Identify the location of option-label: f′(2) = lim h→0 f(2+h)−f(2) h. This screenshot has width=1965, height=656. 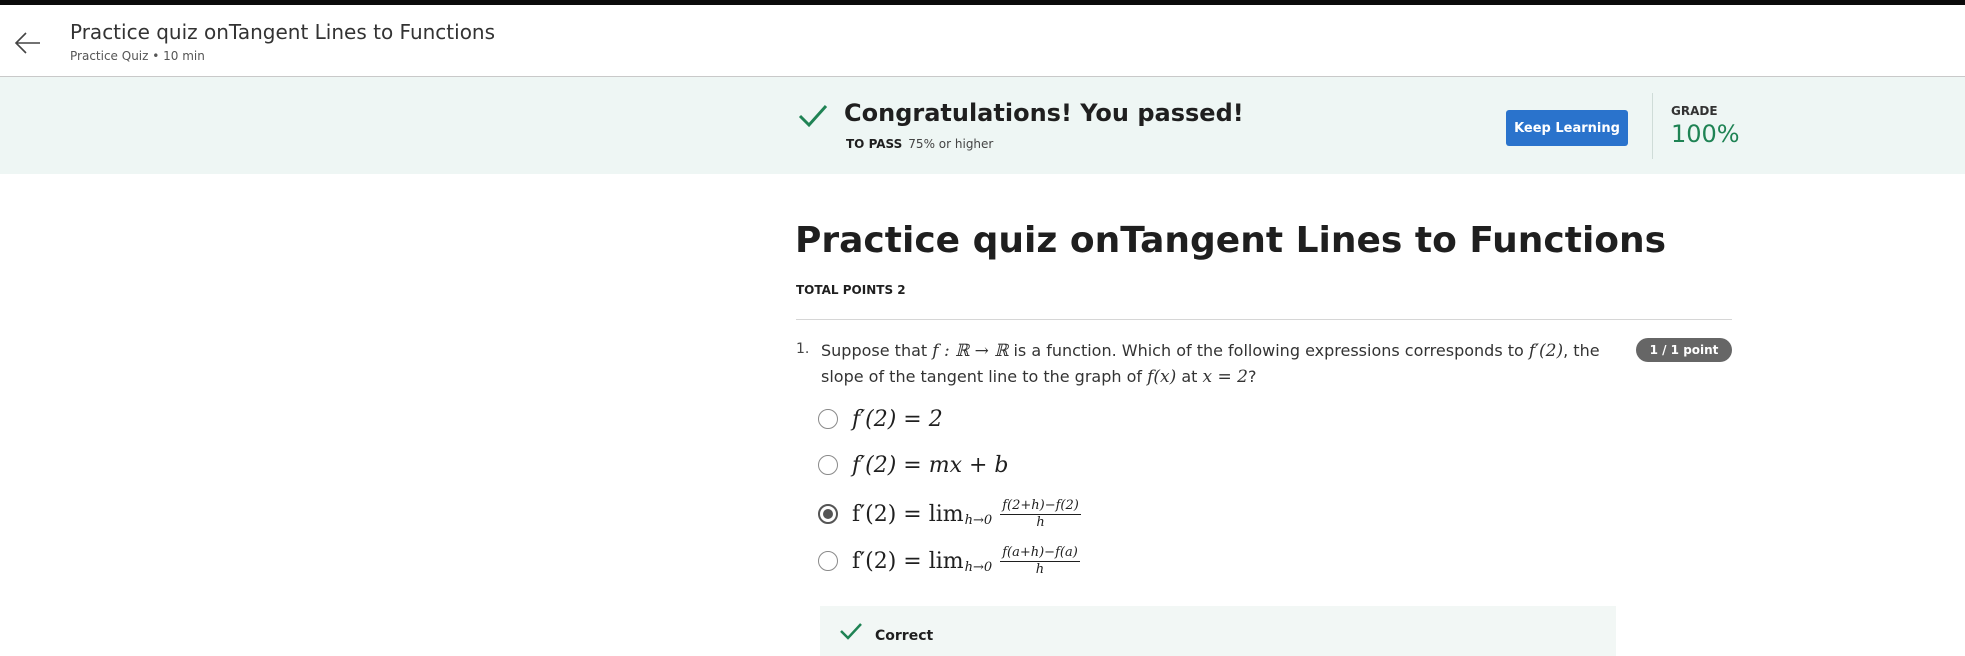
(966, 513).